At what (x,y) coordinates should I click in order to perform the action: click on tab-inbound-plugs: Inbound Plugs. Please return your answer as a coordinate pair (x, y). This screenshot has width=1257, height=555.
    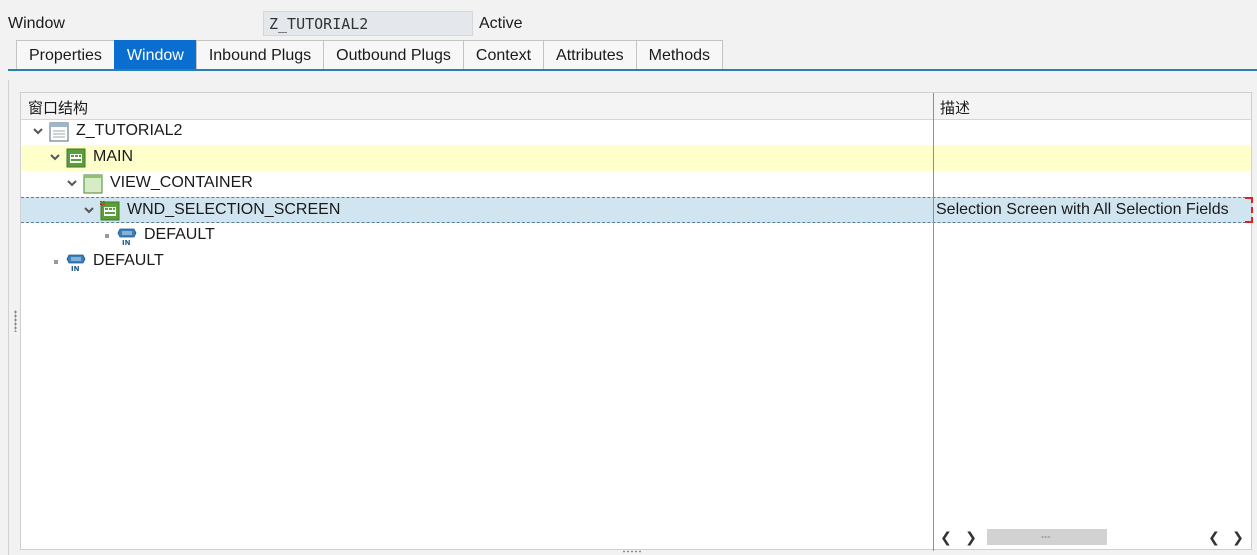
    Looking at the image, I should click on (260, 55).